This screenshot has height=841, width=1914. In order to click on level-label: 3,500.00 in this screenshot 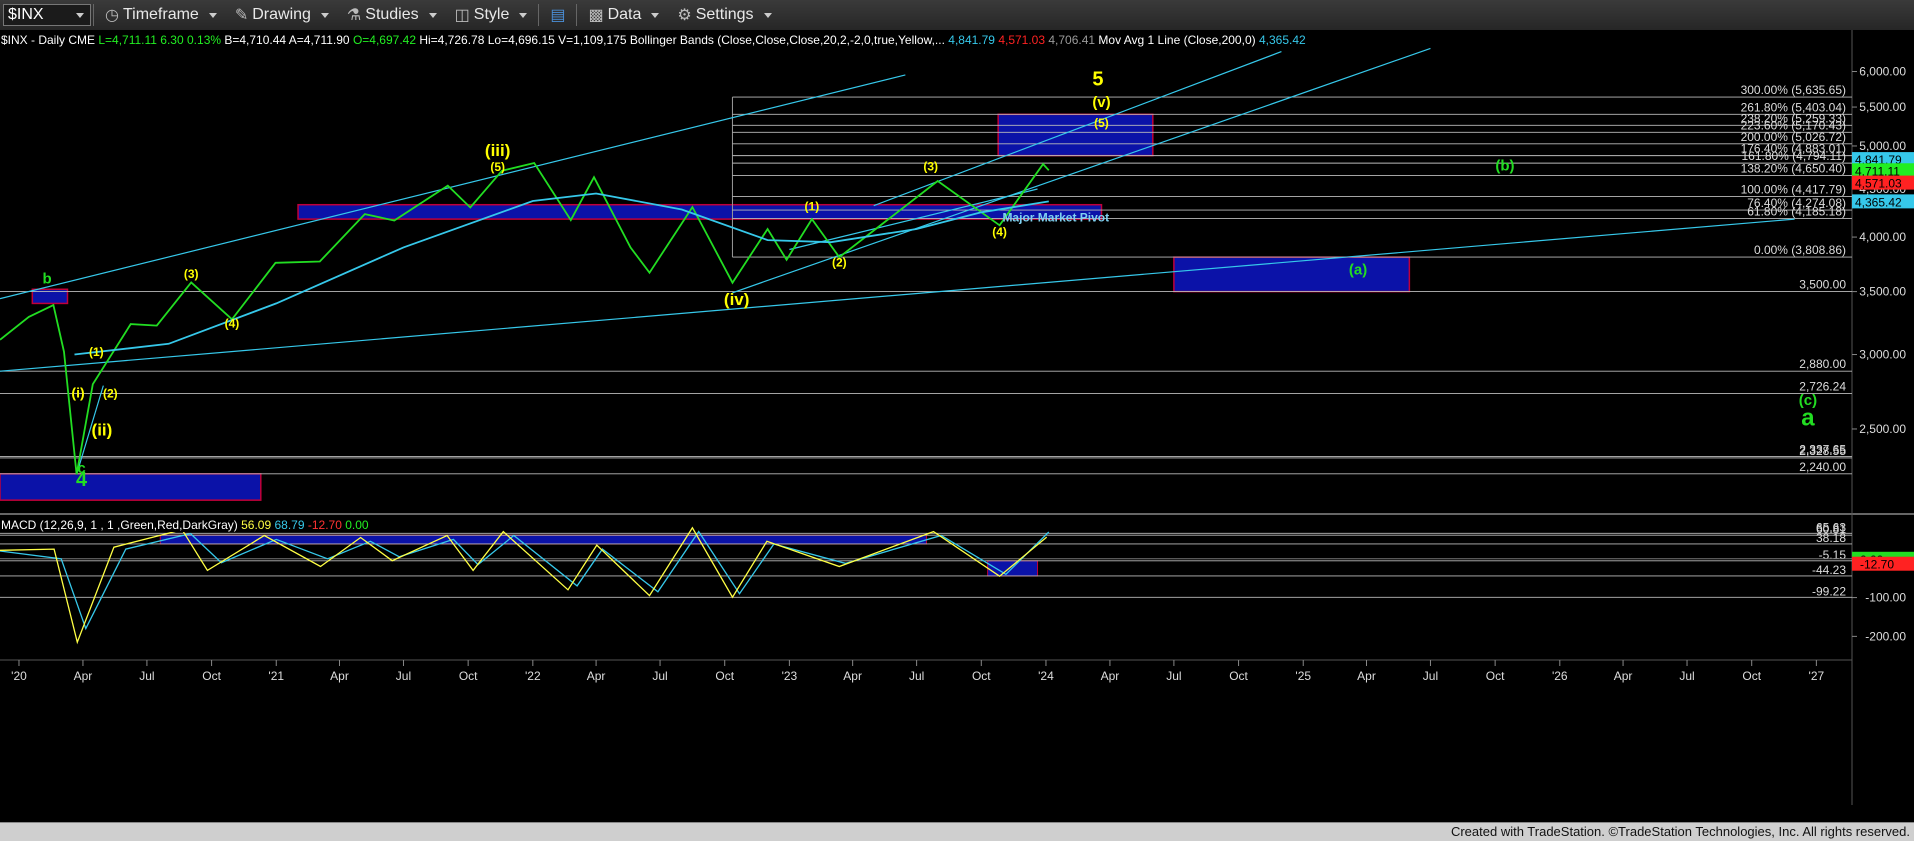, I will do `click(1822, 285)`.